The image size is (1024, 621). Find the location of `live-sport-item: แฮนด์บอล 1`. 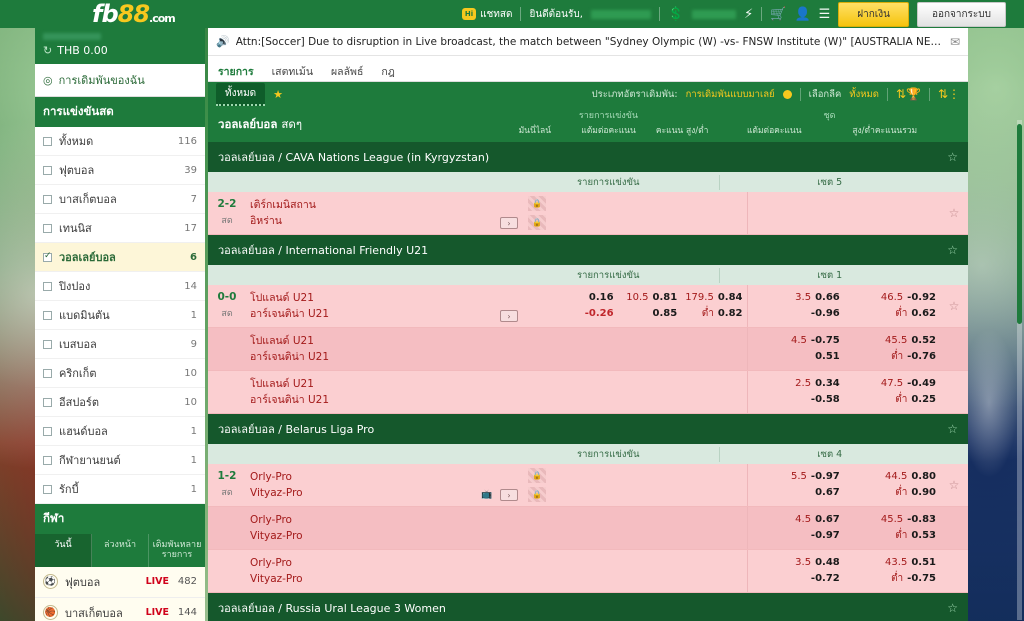

live-sport-item: แฮนด์บอล 1 is located at coordinates (120, 431).